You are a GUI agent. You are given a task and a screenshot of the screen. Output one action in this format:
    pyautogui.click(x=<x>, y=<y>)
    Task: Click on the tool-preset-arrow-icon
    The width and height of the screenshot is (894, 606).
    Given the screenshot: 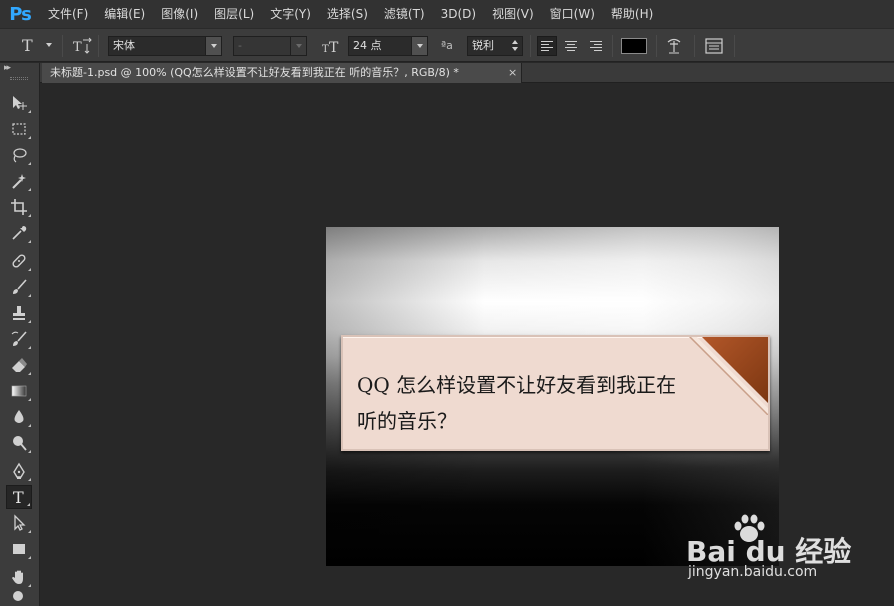 What is the action you would take?
    pyautogui.click(x=49, y=45)
    